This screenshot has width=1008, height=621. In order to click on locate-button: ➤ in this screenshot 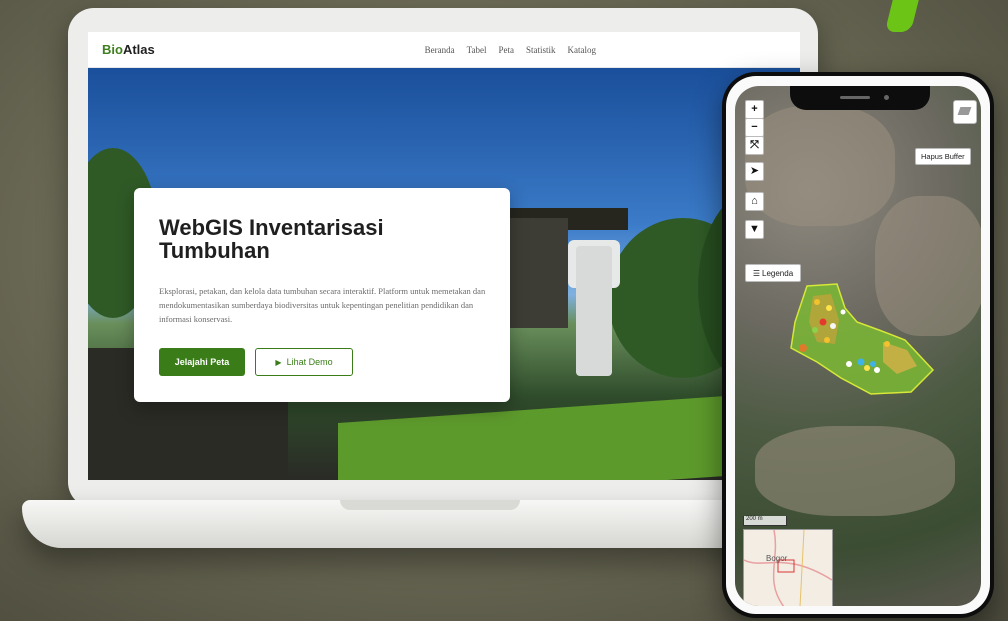, I will do `click(754, 171)`.